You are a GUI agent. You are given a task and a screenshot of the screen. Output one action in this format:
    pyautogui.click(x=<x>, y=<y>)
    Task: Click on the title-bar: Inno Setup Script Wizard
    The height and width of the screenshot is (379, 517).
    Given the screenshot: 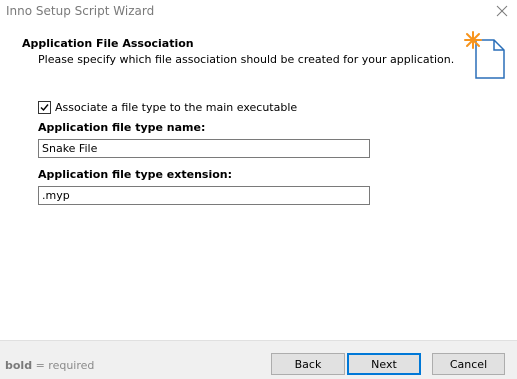 What is the action you would take?
    pyautogui.click(x=258, y=11)
    